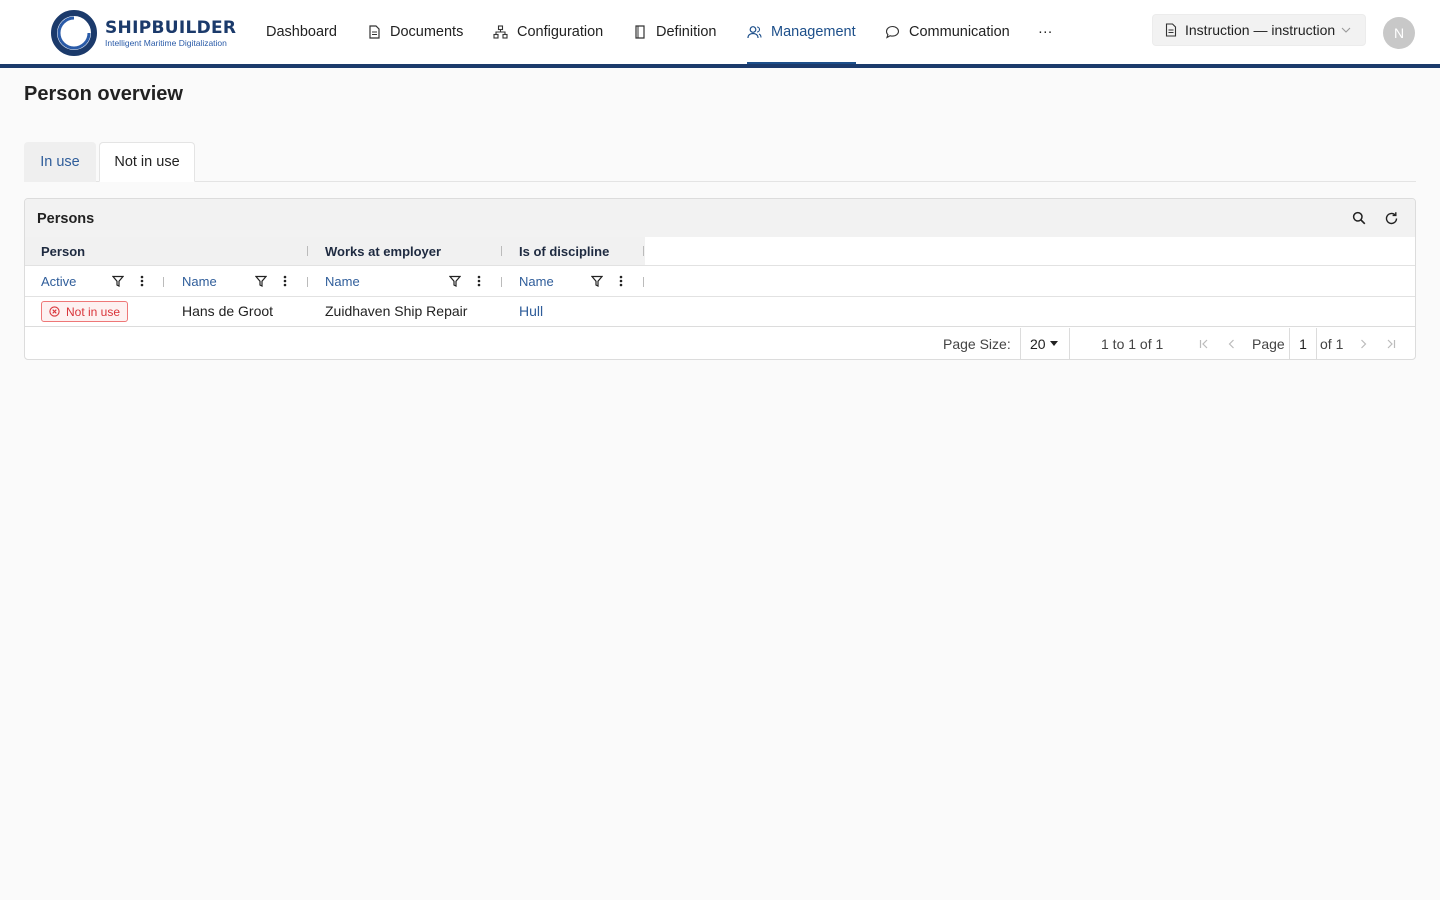  I want to click on column-header-employer-name: Name, so click(342, 281).